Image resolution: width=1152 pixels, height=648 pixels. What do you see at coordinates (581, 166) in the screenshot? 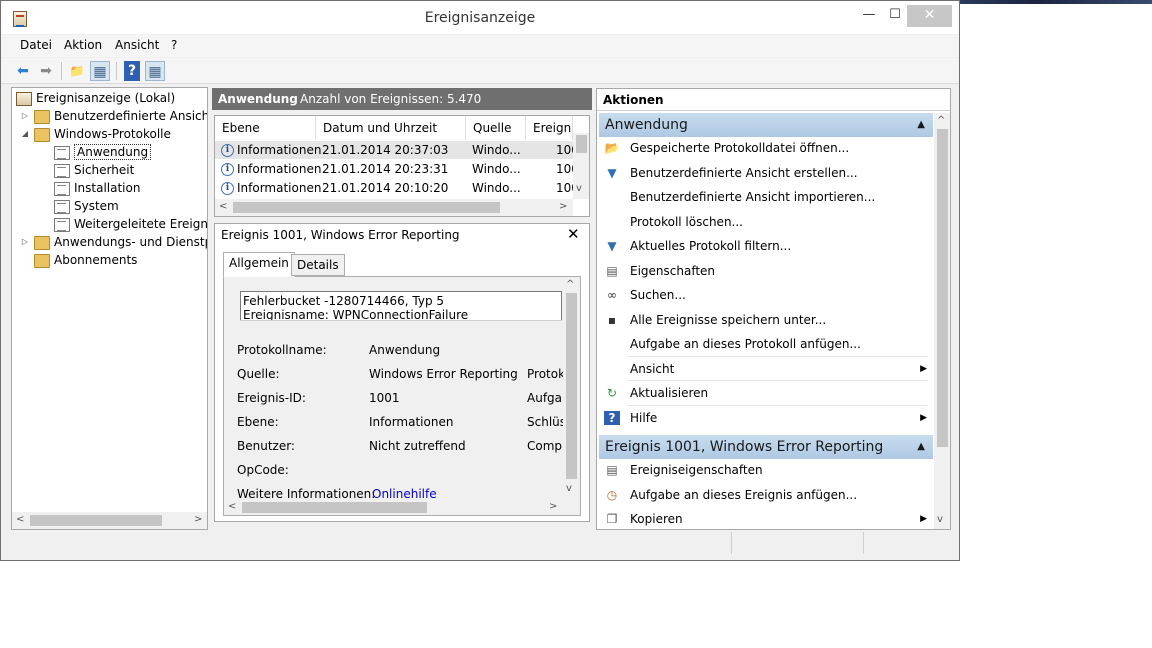
I see `list-vertical-scrollbar: v` at bounding box center [581, 166].